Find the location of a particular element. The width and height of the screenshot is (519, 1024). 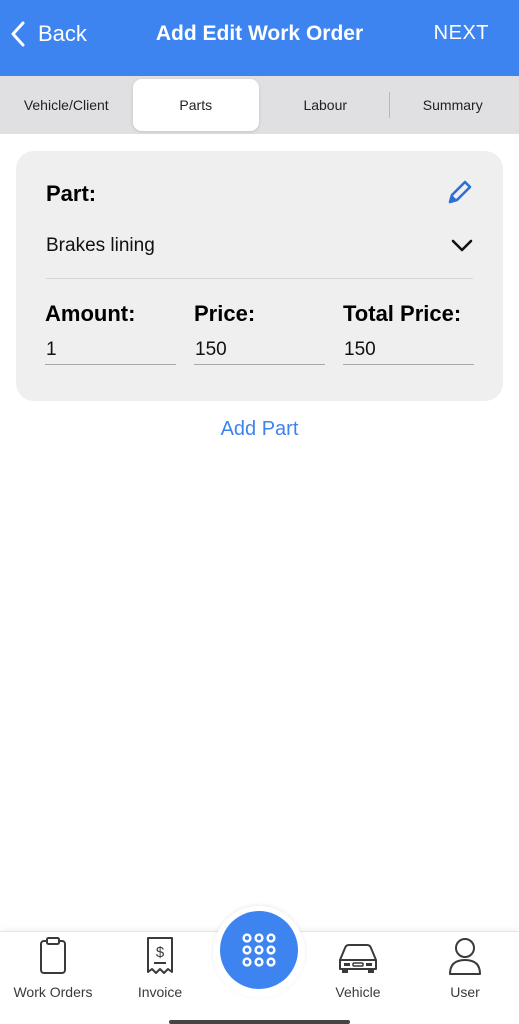

amount-label: Amount: is located at coordinates (90, 313).